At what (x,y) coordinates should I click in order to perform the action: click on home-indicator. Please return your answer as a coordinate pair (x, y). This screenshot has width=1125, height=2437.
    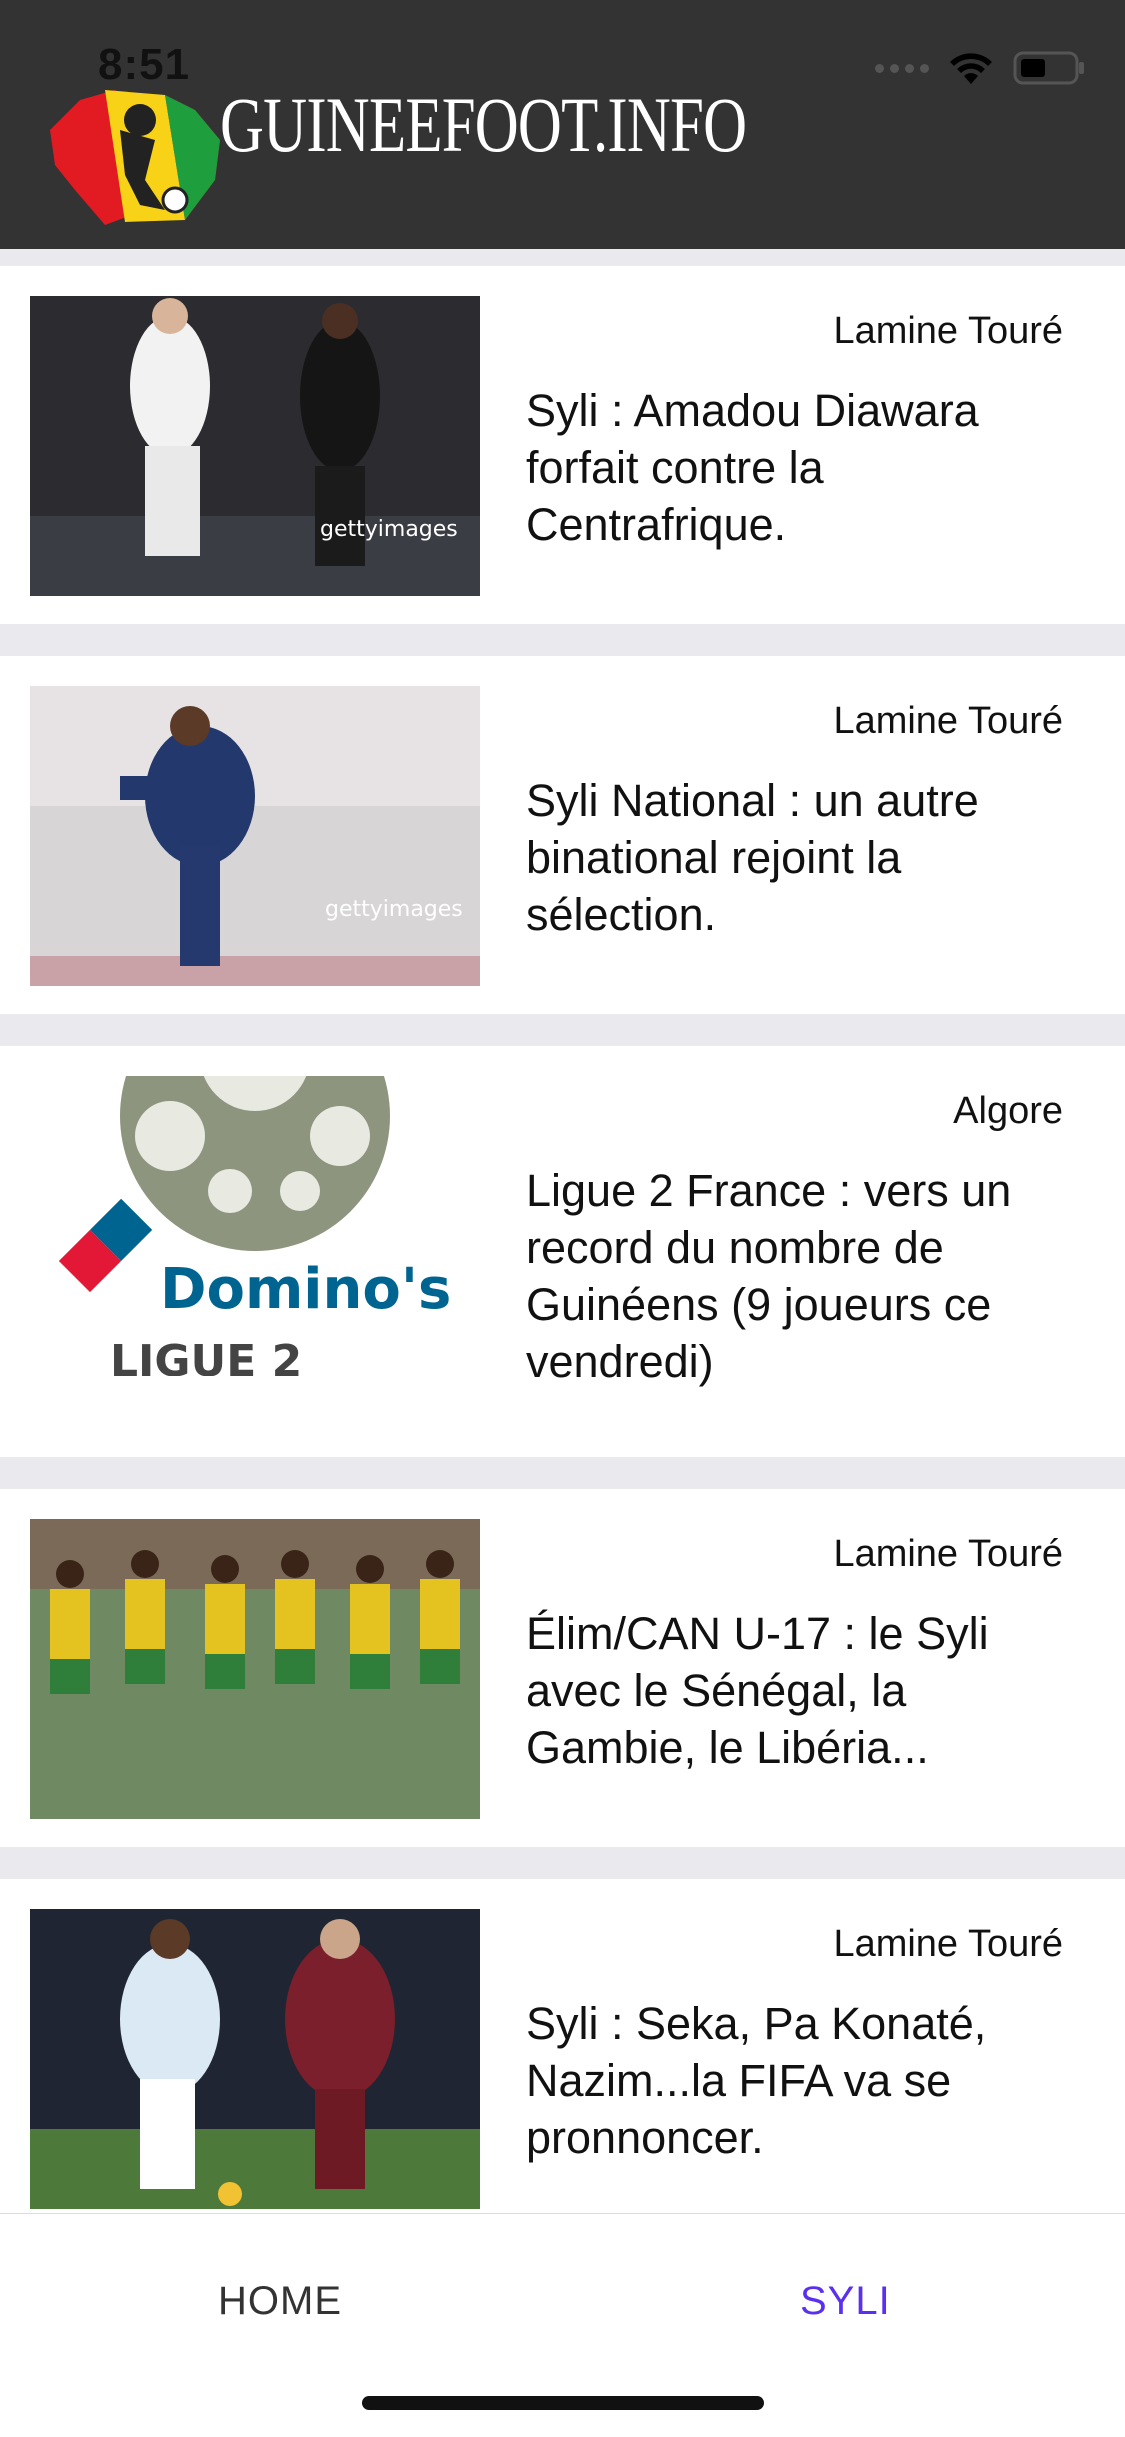
    Looking at the image, I should click on (563, 2403).